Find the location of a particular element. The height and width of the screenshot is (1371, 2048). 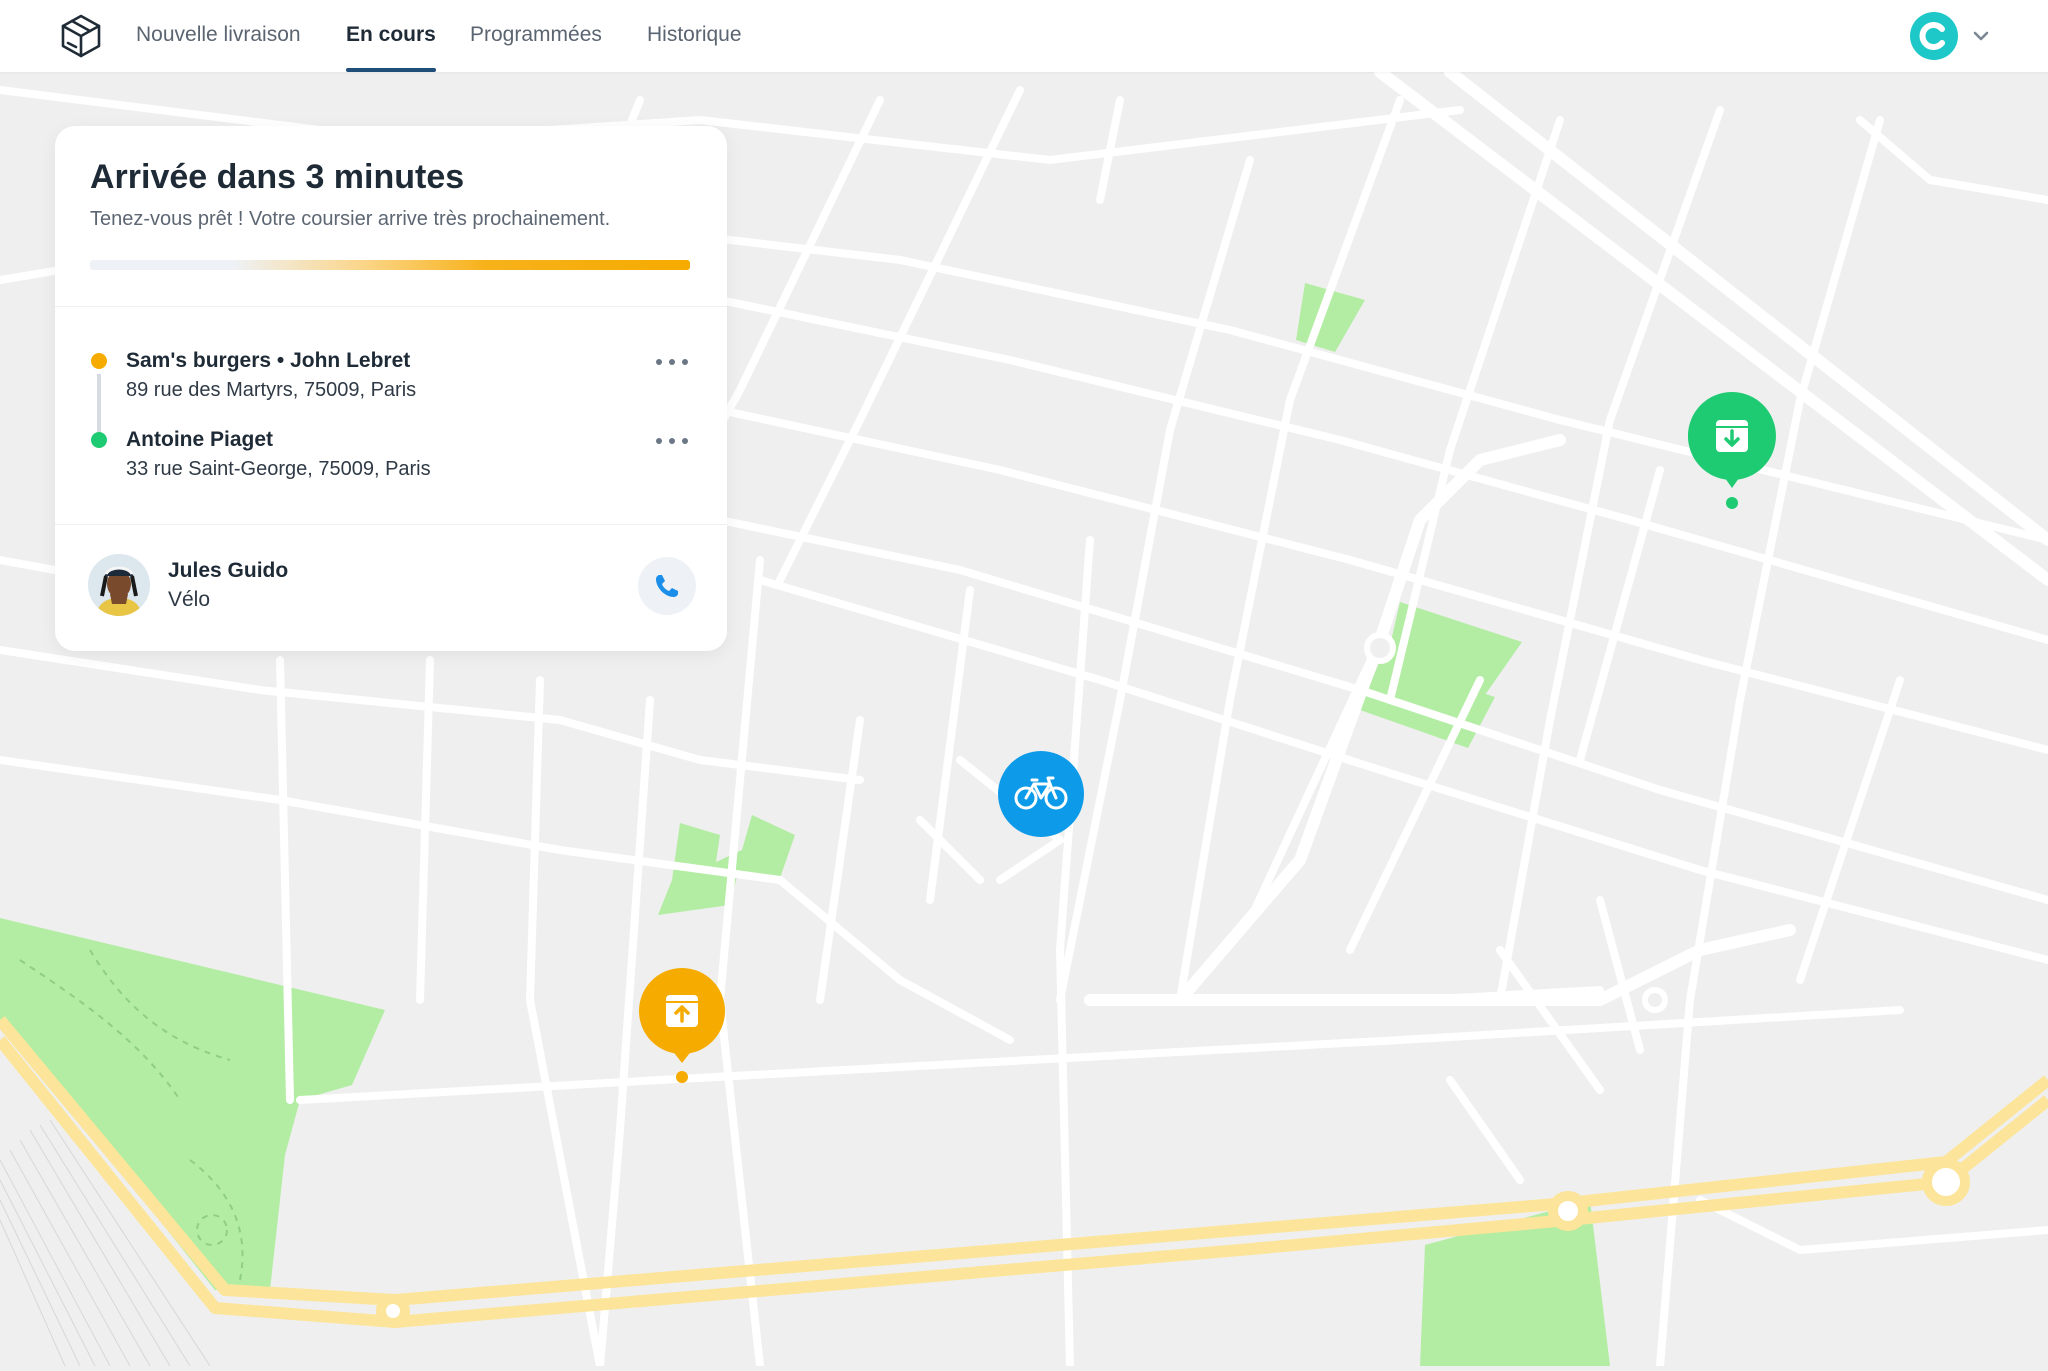

pickup-address: 89 rue des Martyrs, 75009, Paris is located at coordinates (271, 390).